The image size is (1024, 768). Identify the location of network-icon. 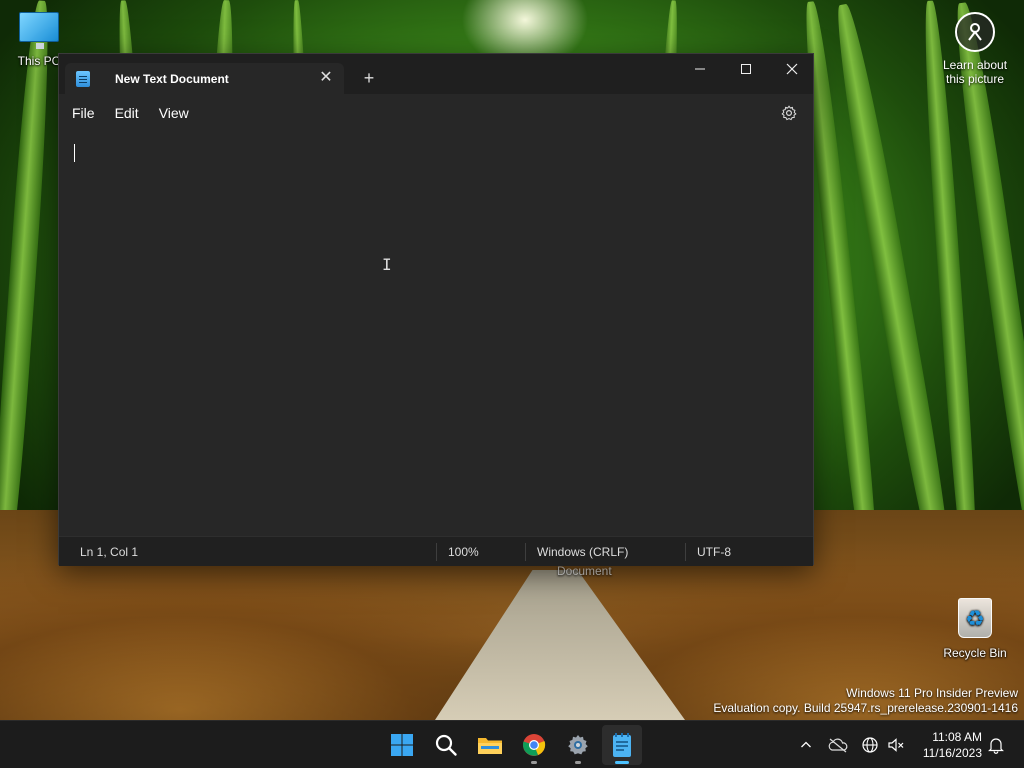
(870, 745).